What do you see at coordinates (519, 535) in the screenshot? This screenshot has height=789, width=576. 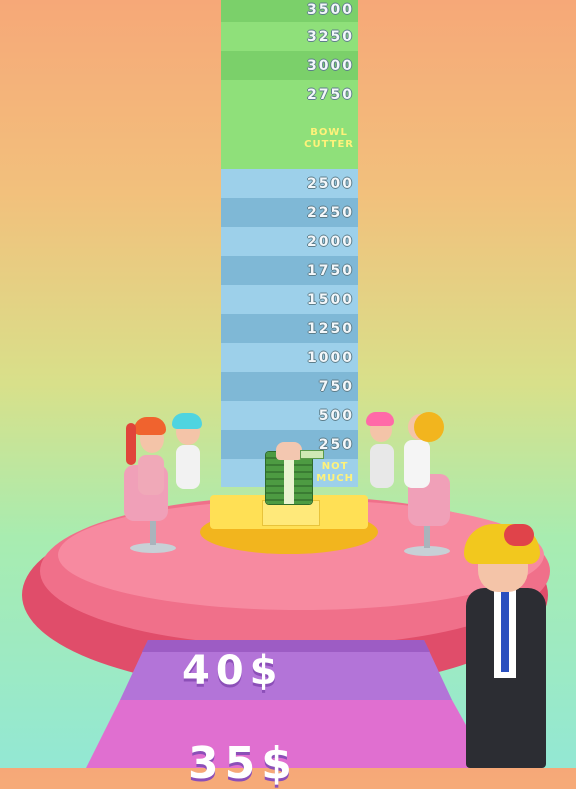 I see `player-hair-red` at bounding box center [519, 535].